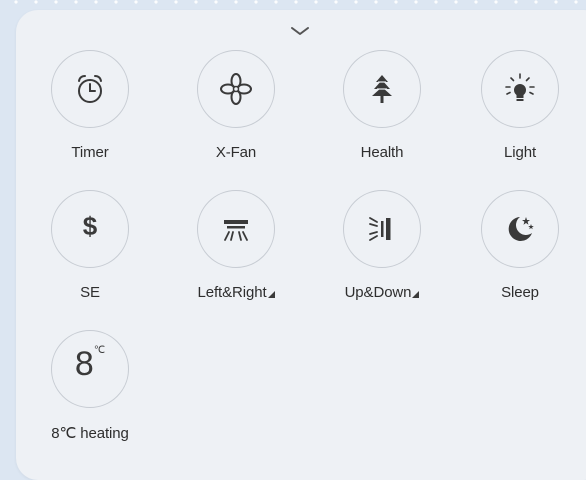  I want to click on swing-vertical-icon, so click(380, 229).